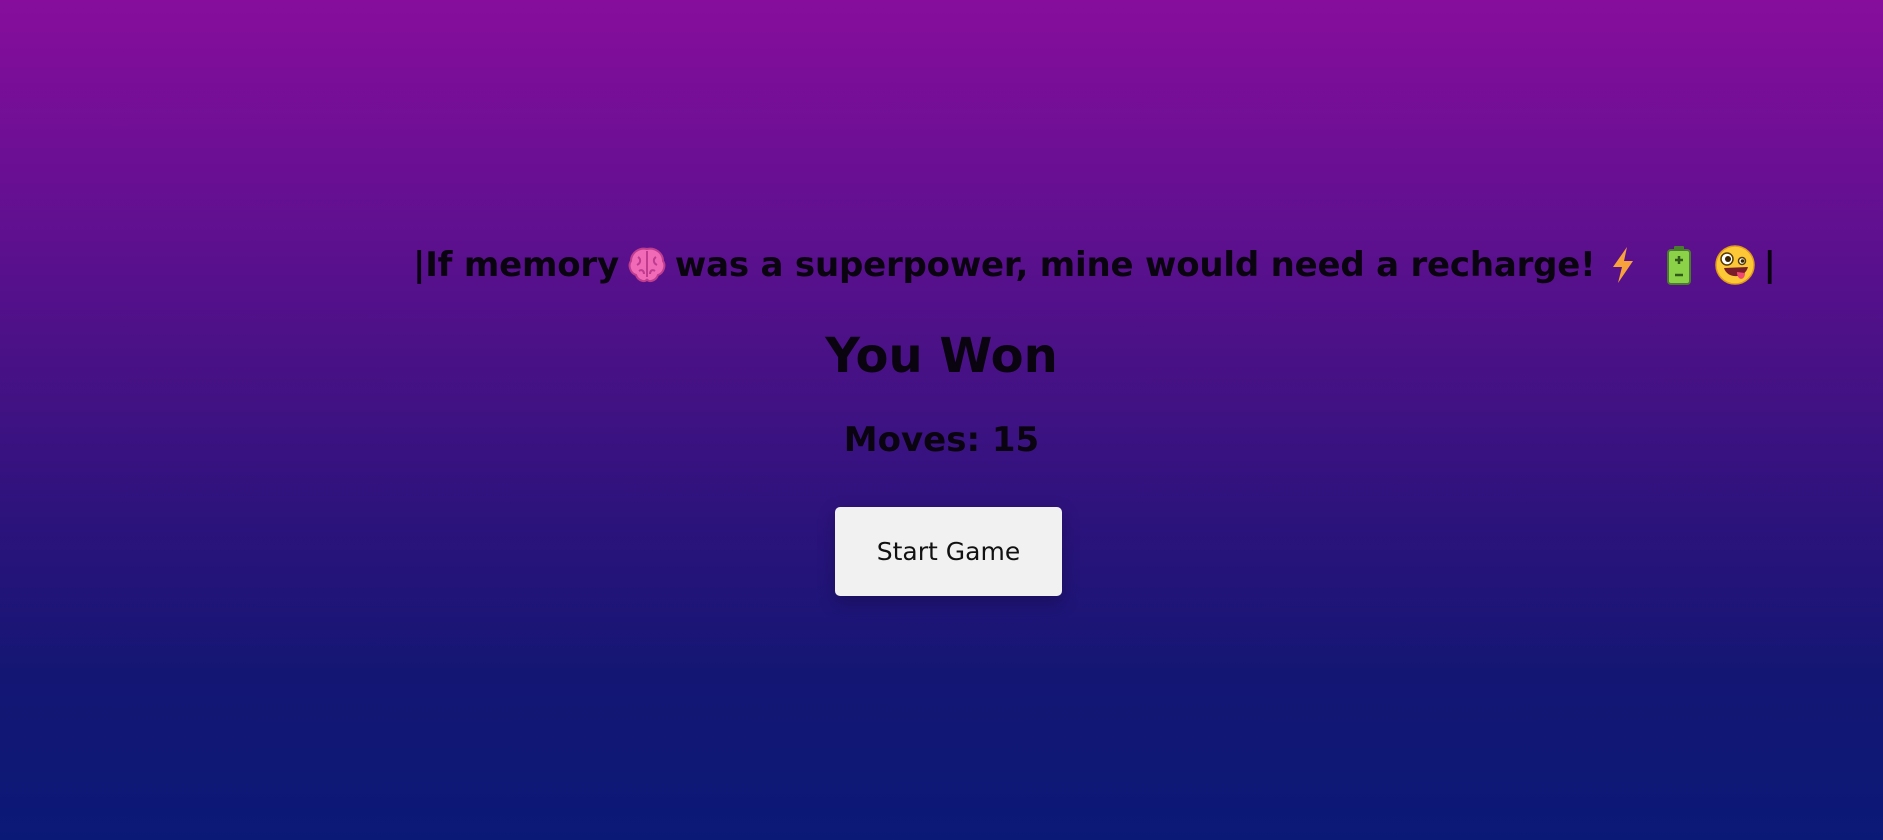 This screenshot has width=1883, height=840. I want to click on zany-face-icon, so click(1735, 265).